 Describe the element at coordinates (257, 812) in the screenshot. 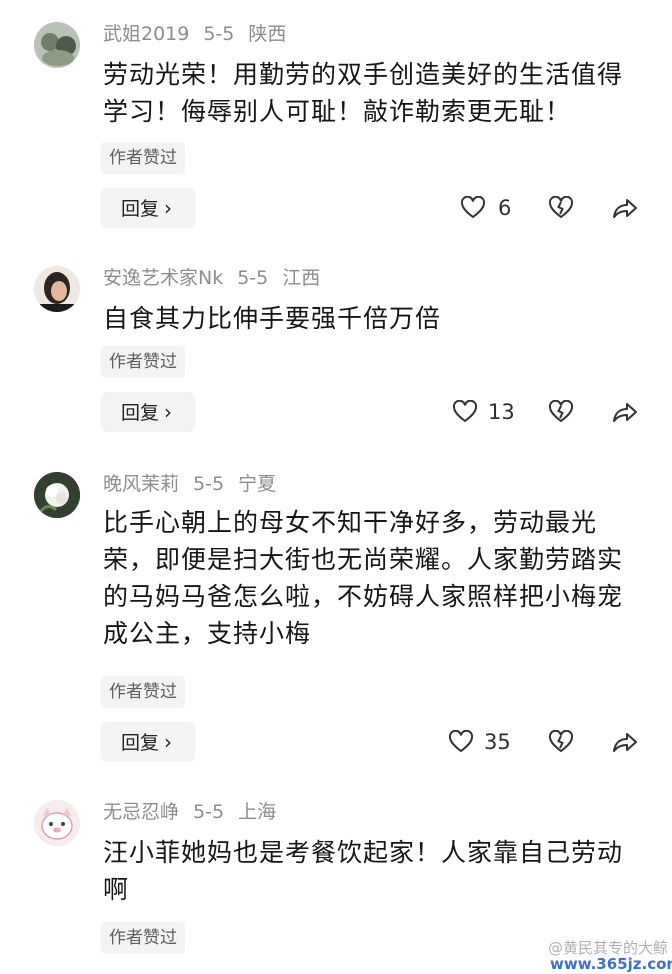

I see `comment-location: 上海` at that location.